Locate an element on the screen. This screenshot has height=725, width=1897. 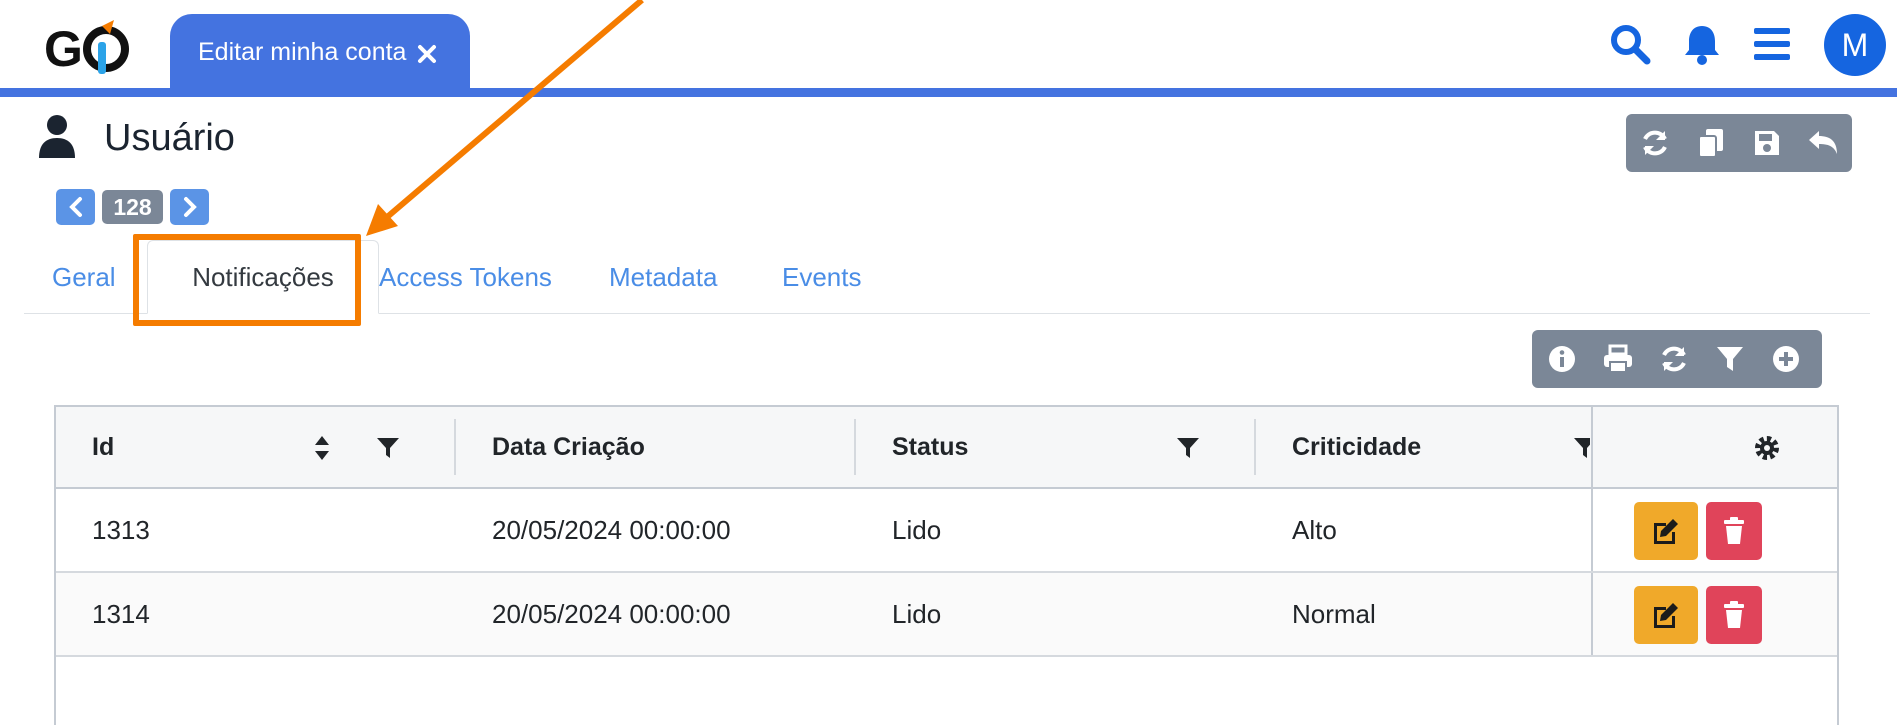
go-logo: G is located at coordinates (92, 49).